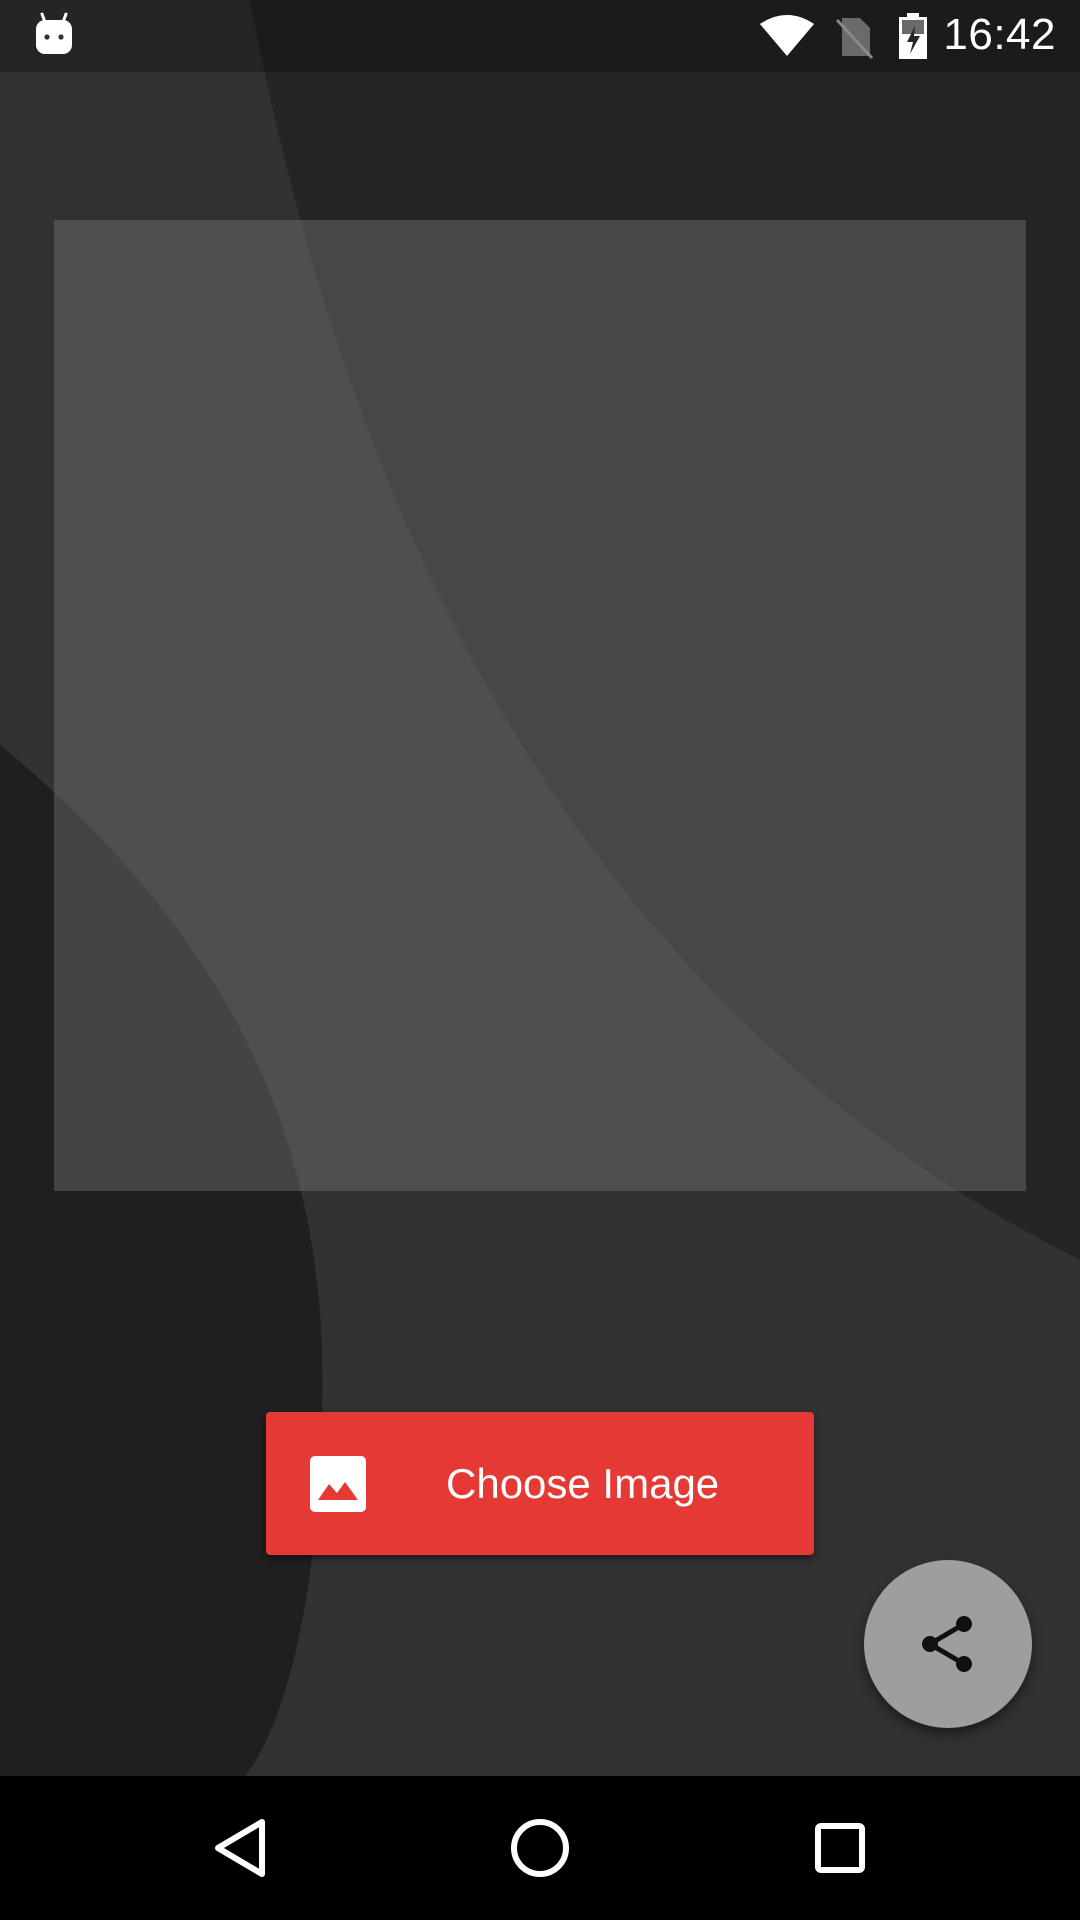 Image resolution: width=1080 pixels, height=1920 pixels. What do you see at coordinates (338, 1484) in the screenshot?
I see `image-icon` at bounding box center [338, 1484].